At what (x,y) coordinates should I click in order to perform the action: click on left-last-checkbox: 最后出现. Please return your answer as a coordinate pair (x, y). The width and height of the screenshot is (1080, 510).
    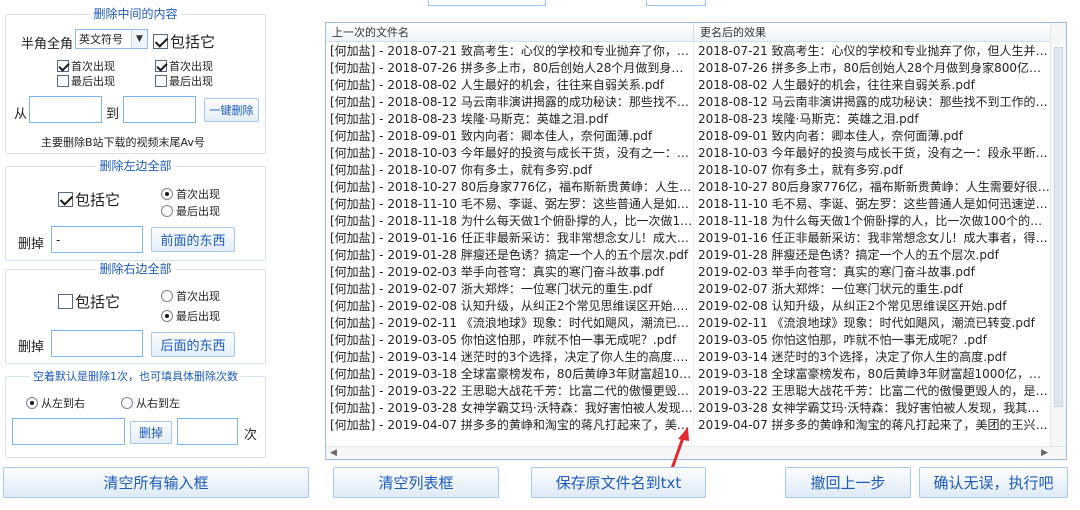
    Looking at the image, I should click on (86, 81).